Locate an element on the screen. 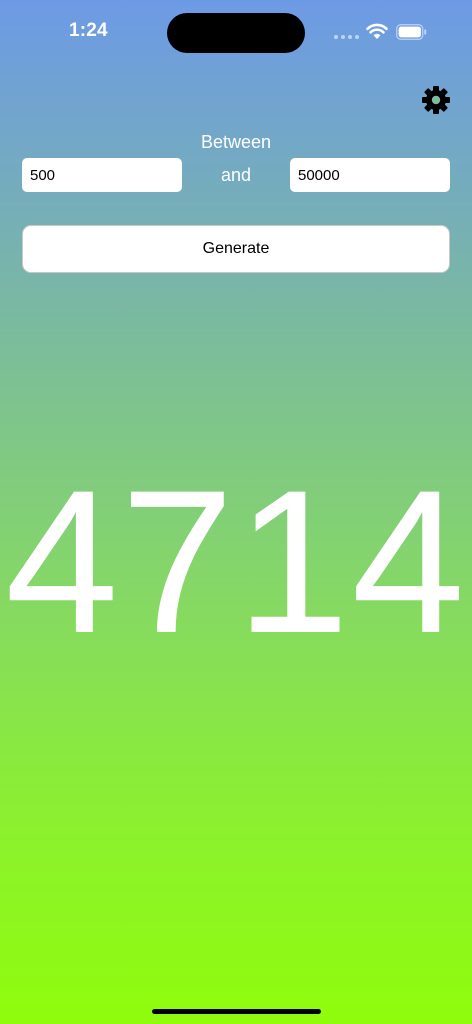 The image size is (472, 1024). max-value-input is located at coordinates (370, 175).